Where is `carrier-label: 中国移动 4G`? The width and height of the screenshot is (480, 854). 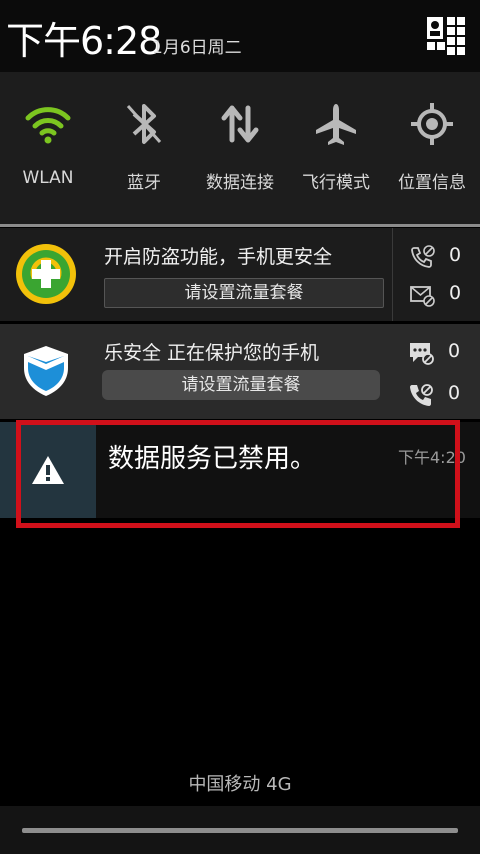 carrier-label: 中国移动 4G is located at coordinates (240, 784).